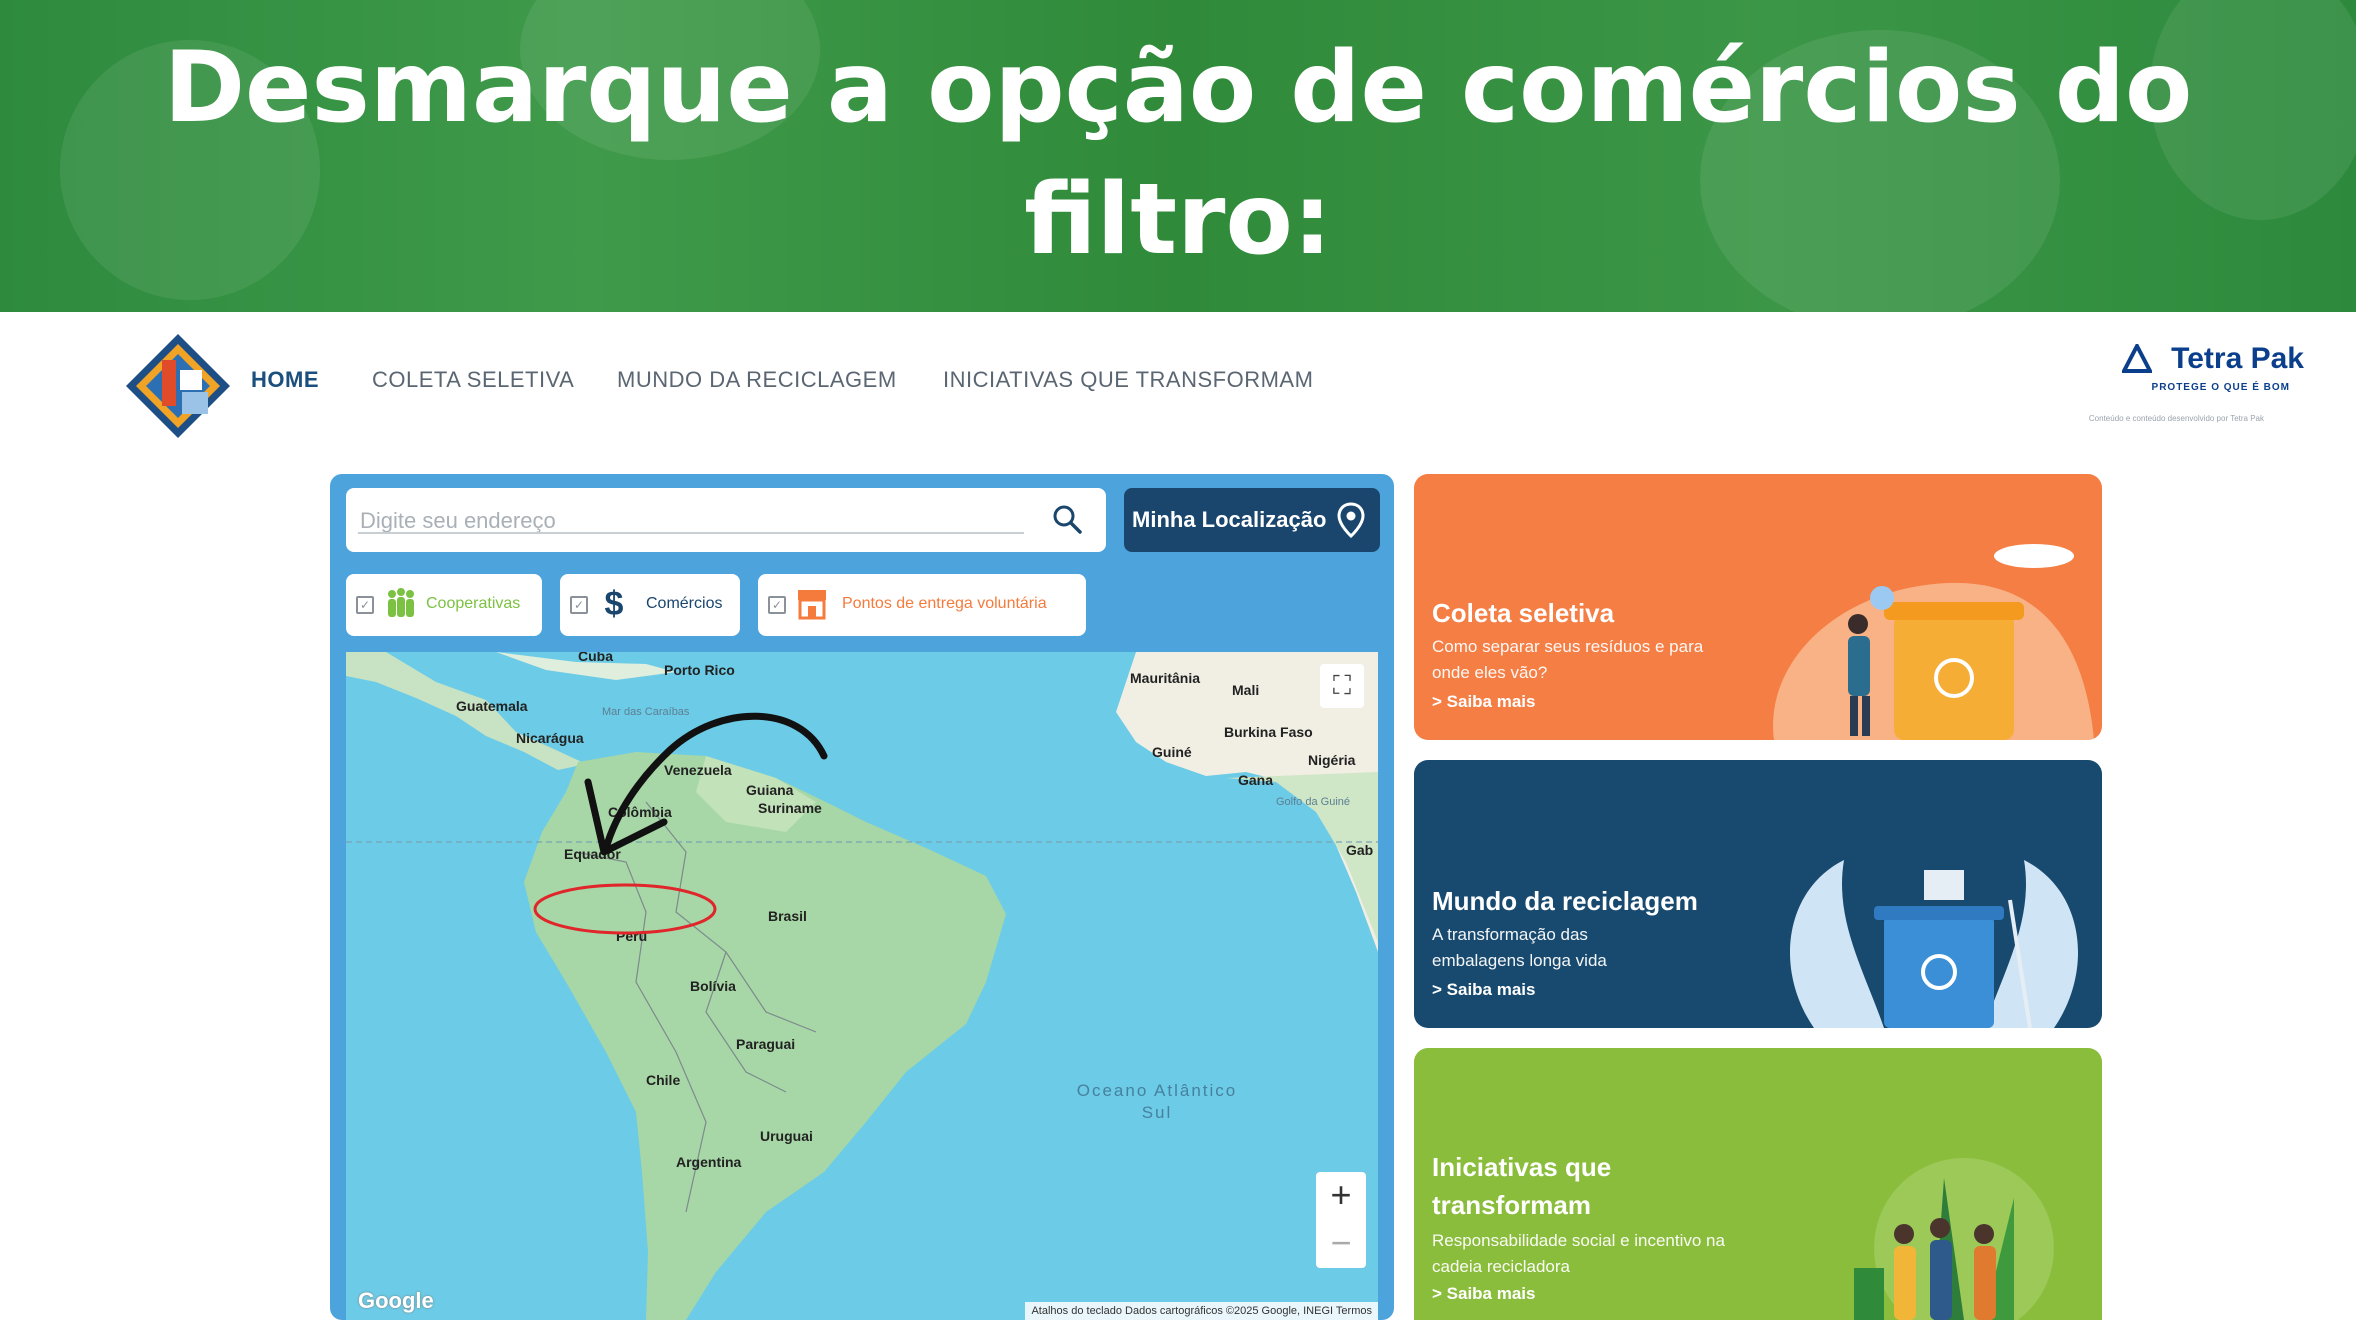 The width and height of the screenshot is (2356, 1320). What do you see at coordinates (1313, 802) in the screenshot?
I see `sea-label: Golfo da Guiné` at bounding box center [1313, 802].